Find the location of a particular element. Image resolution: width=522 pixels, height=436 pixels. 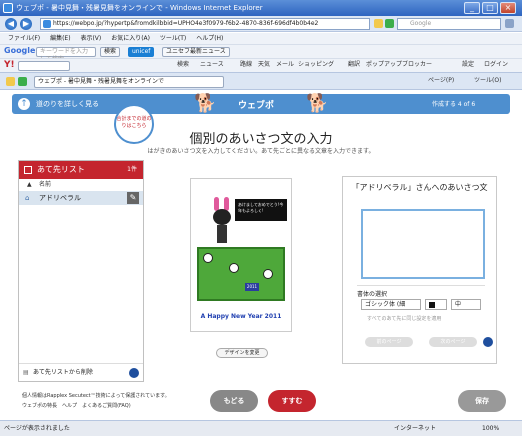

status-bar: ページが表示されました インターネット 100% is located at coordinates (261, 428).